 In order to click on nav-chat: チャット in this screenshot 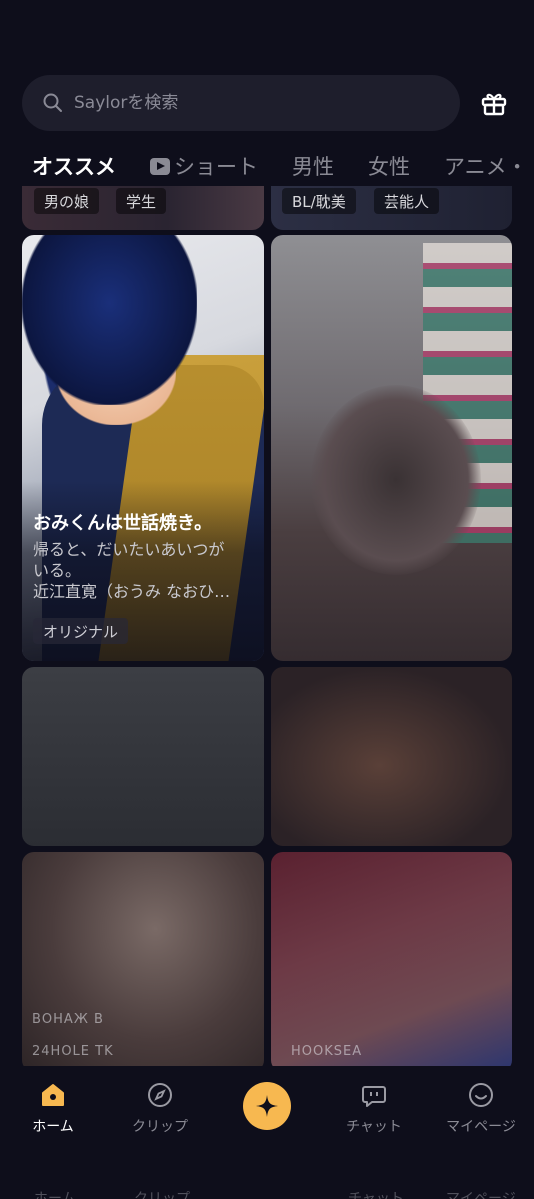, I will do `click(374, 1108)`.